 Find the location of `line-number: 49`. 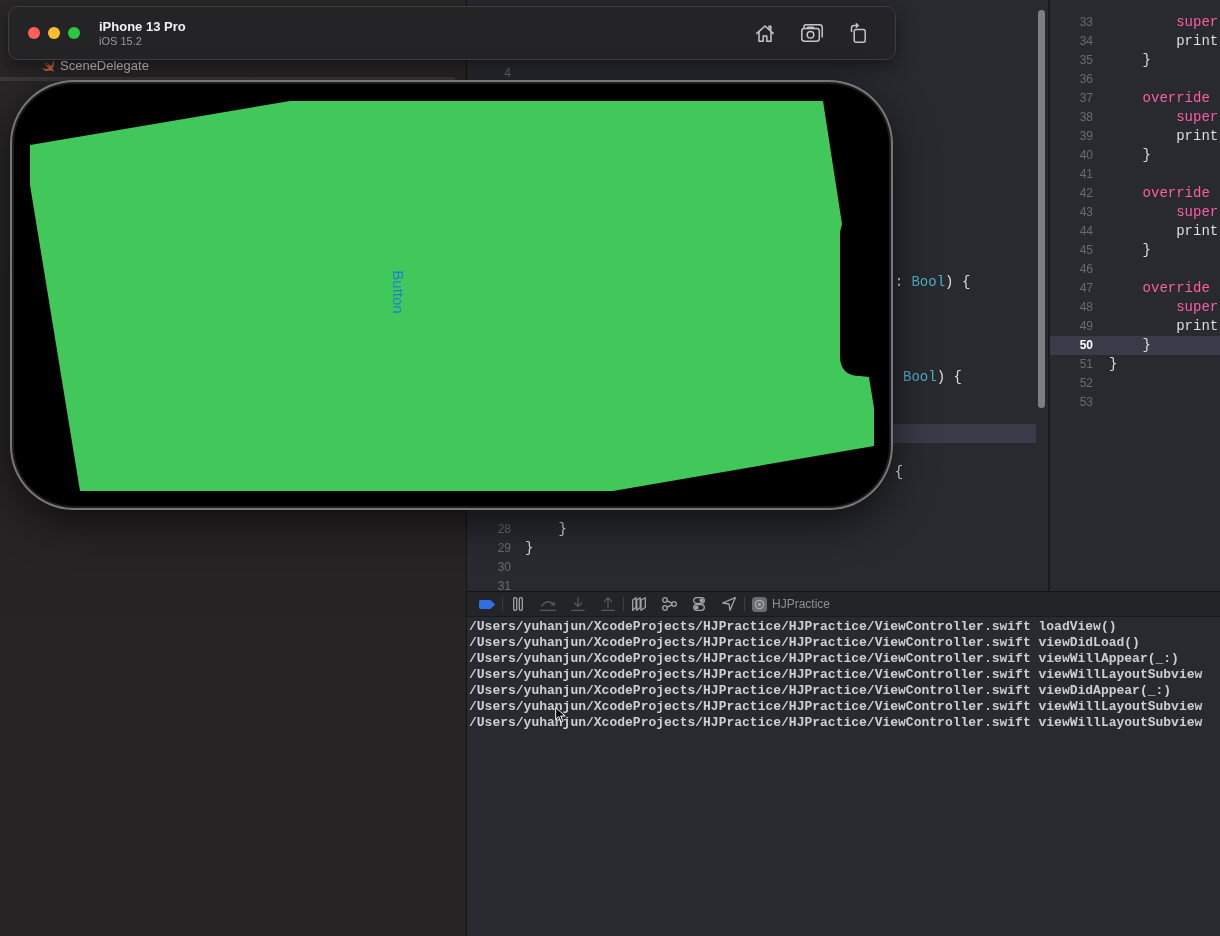

line-number: 49 is located at coordinates (1086, 326).